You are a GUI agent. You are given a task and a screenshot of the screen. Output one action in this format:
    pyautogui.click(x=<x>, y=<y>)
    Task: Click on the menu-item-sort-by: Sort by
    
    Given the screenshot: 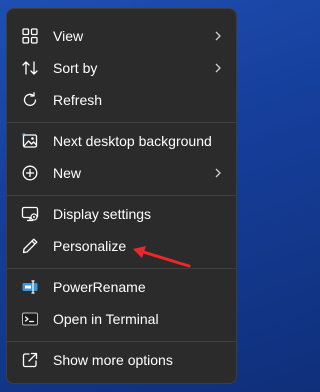 What is the action you would take?
    pyautogui.click(x=121, y=68)
    